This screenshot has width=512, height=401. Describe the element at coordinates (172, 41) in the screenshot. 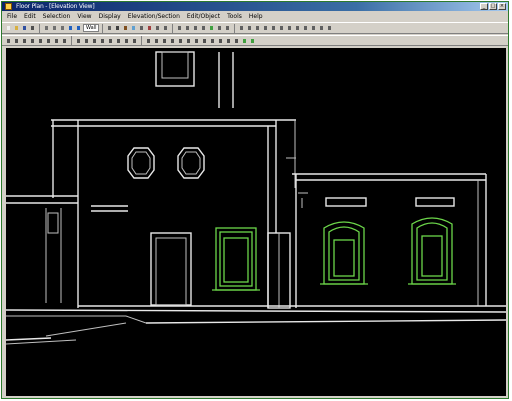

I see `measure-icon` at that location.